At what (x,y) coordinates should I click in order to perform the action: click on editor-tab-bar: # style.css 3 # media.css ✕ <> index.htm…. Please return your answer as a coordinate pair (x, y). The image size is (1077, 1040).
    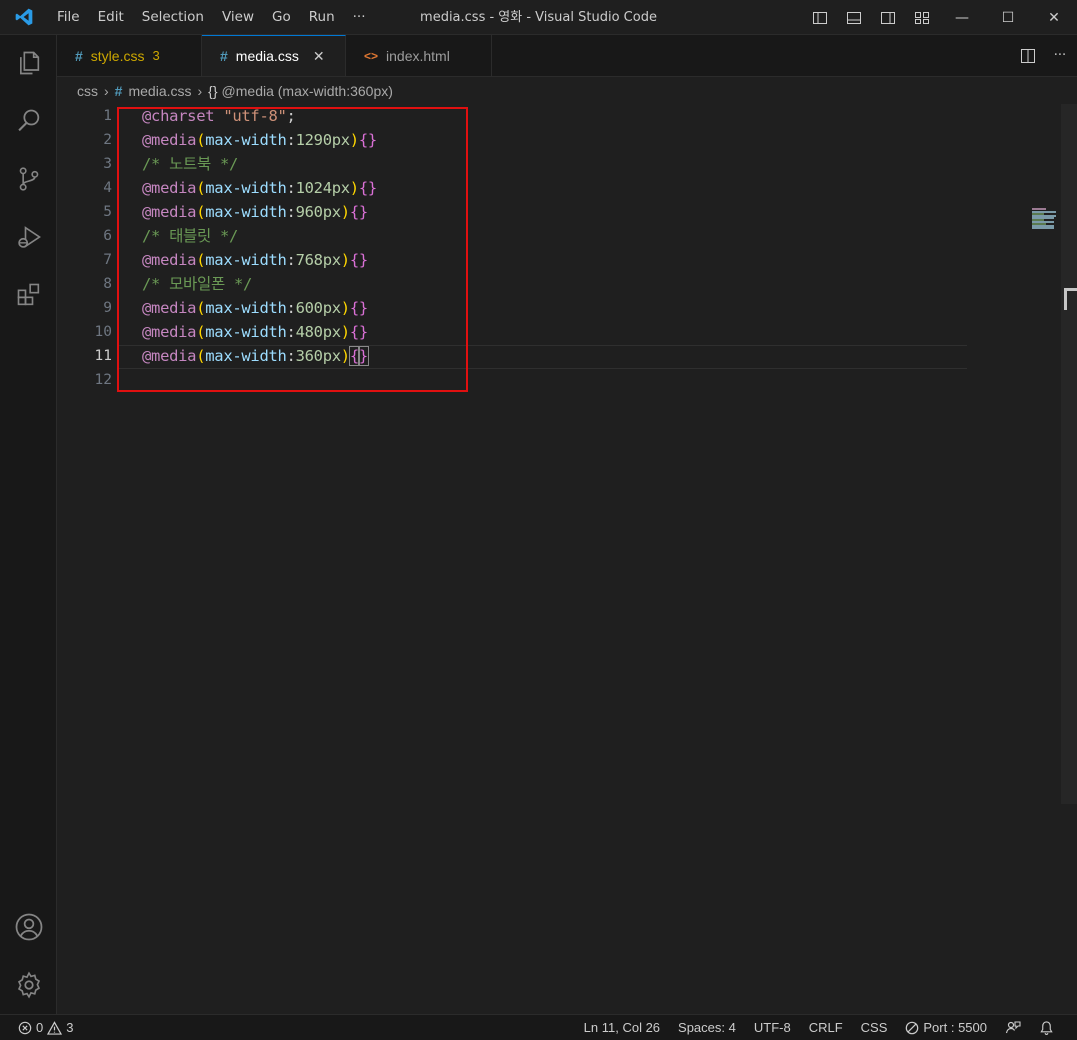
    Looking at the image, I should click on (567, 56).